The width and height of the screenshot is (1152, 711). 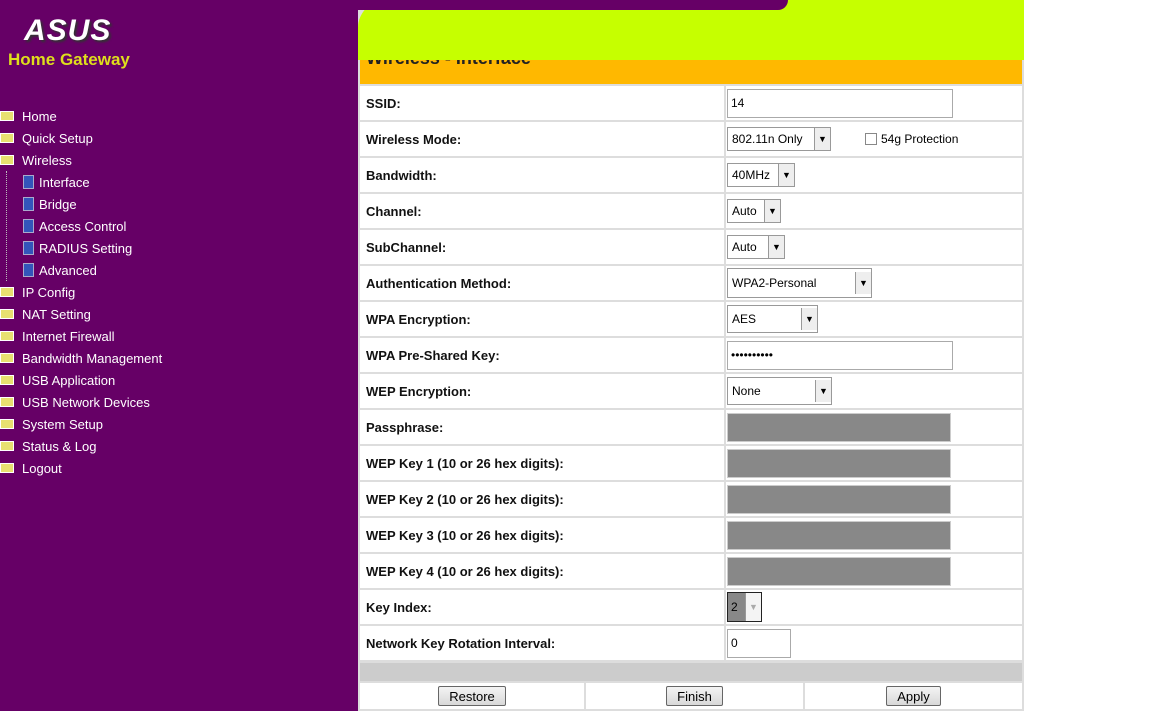 What do you see at coordinates (57, 138) in the screenshot?
I see `nav-label: Quick Setup` at bounding box center [57, 138].